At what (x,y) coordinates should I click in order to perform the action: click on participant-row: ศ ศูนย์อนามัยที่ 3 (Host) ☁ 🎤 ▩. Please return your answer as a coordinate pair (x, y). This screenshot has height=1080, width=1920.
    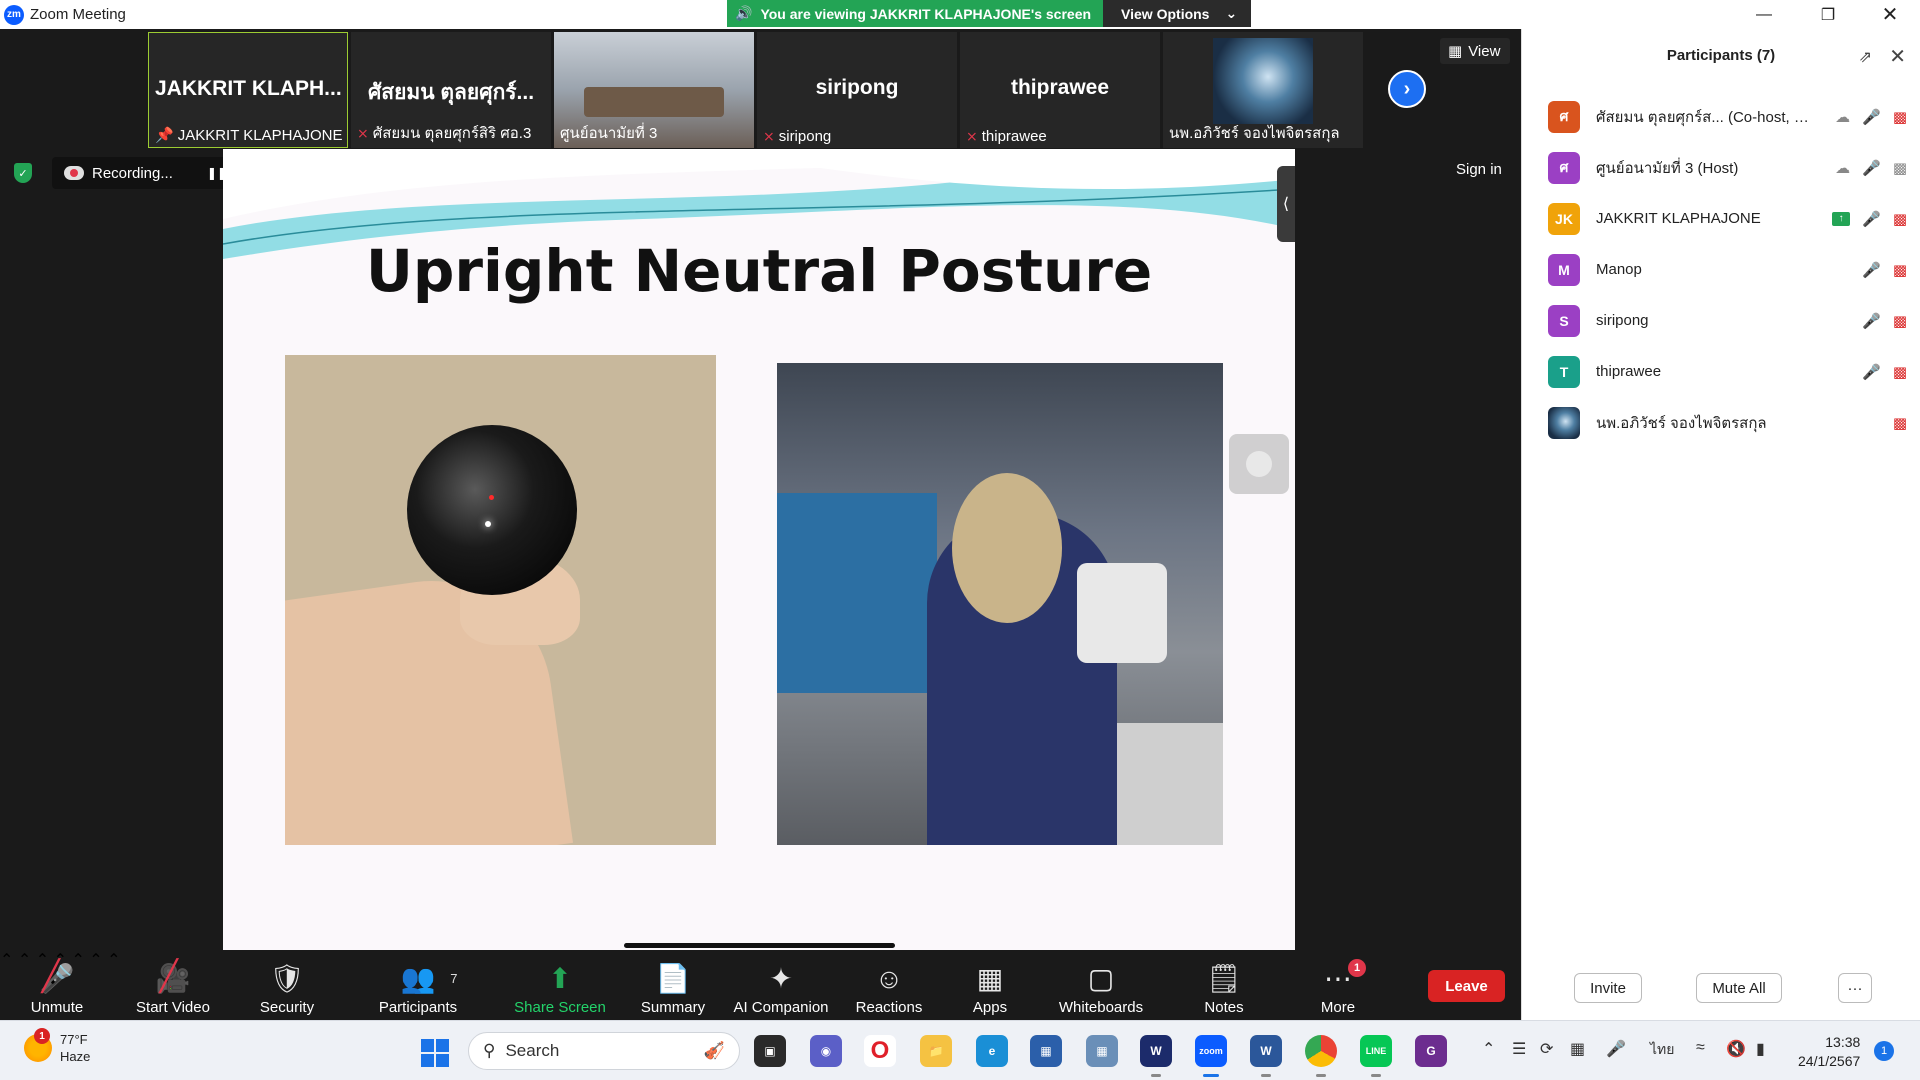
    Looking at the image, I should click on (1721, 167).